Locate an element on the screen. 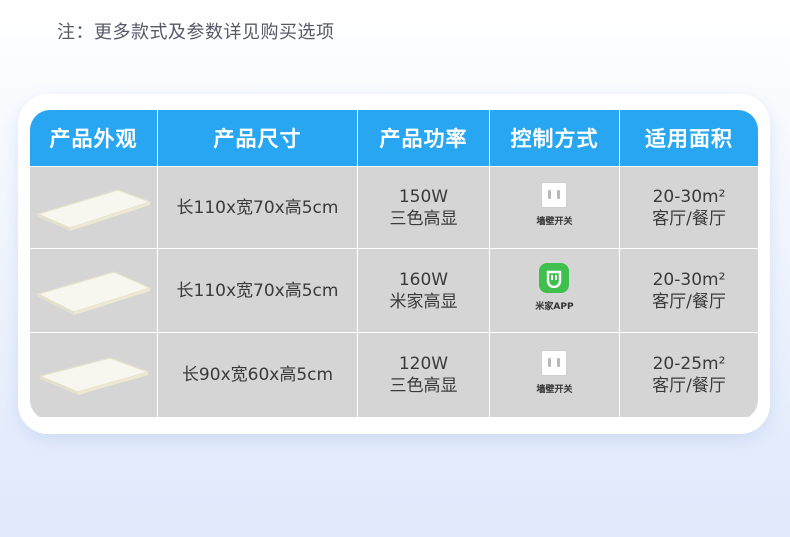 The image size is (790, 537). control-item: 米家APP is located at coordinates (554, 290).